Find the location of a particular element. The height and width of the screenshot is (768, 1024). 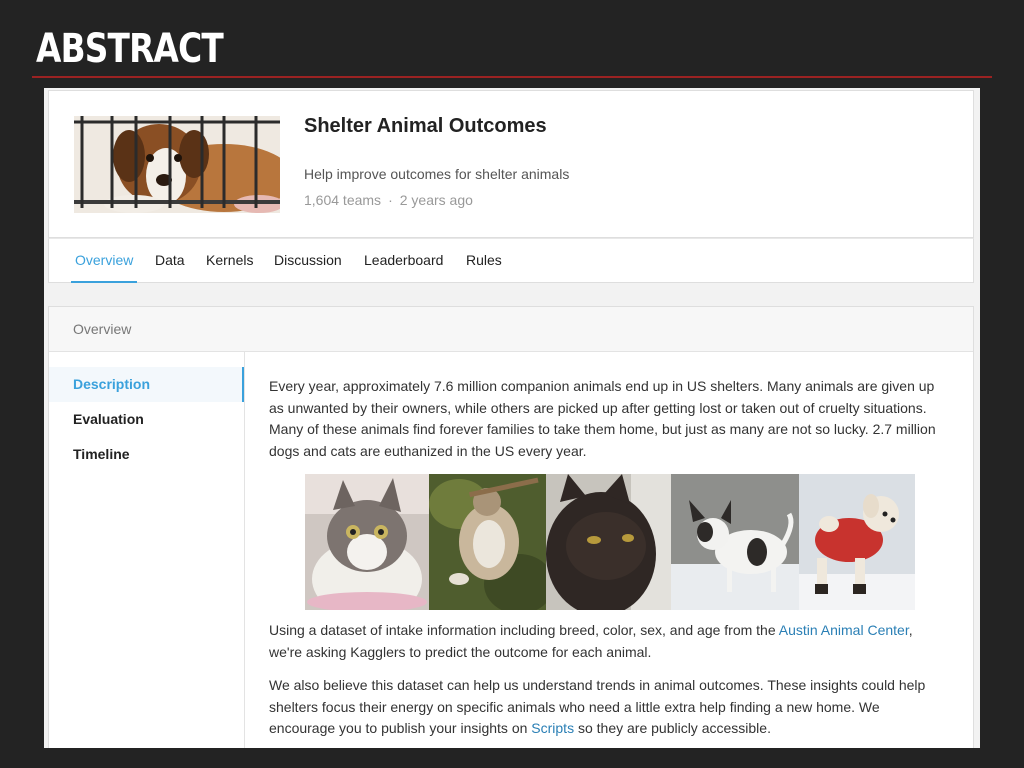

overview-side-nav: Description Evaluation Timeline is located at coordinates (147, 550).